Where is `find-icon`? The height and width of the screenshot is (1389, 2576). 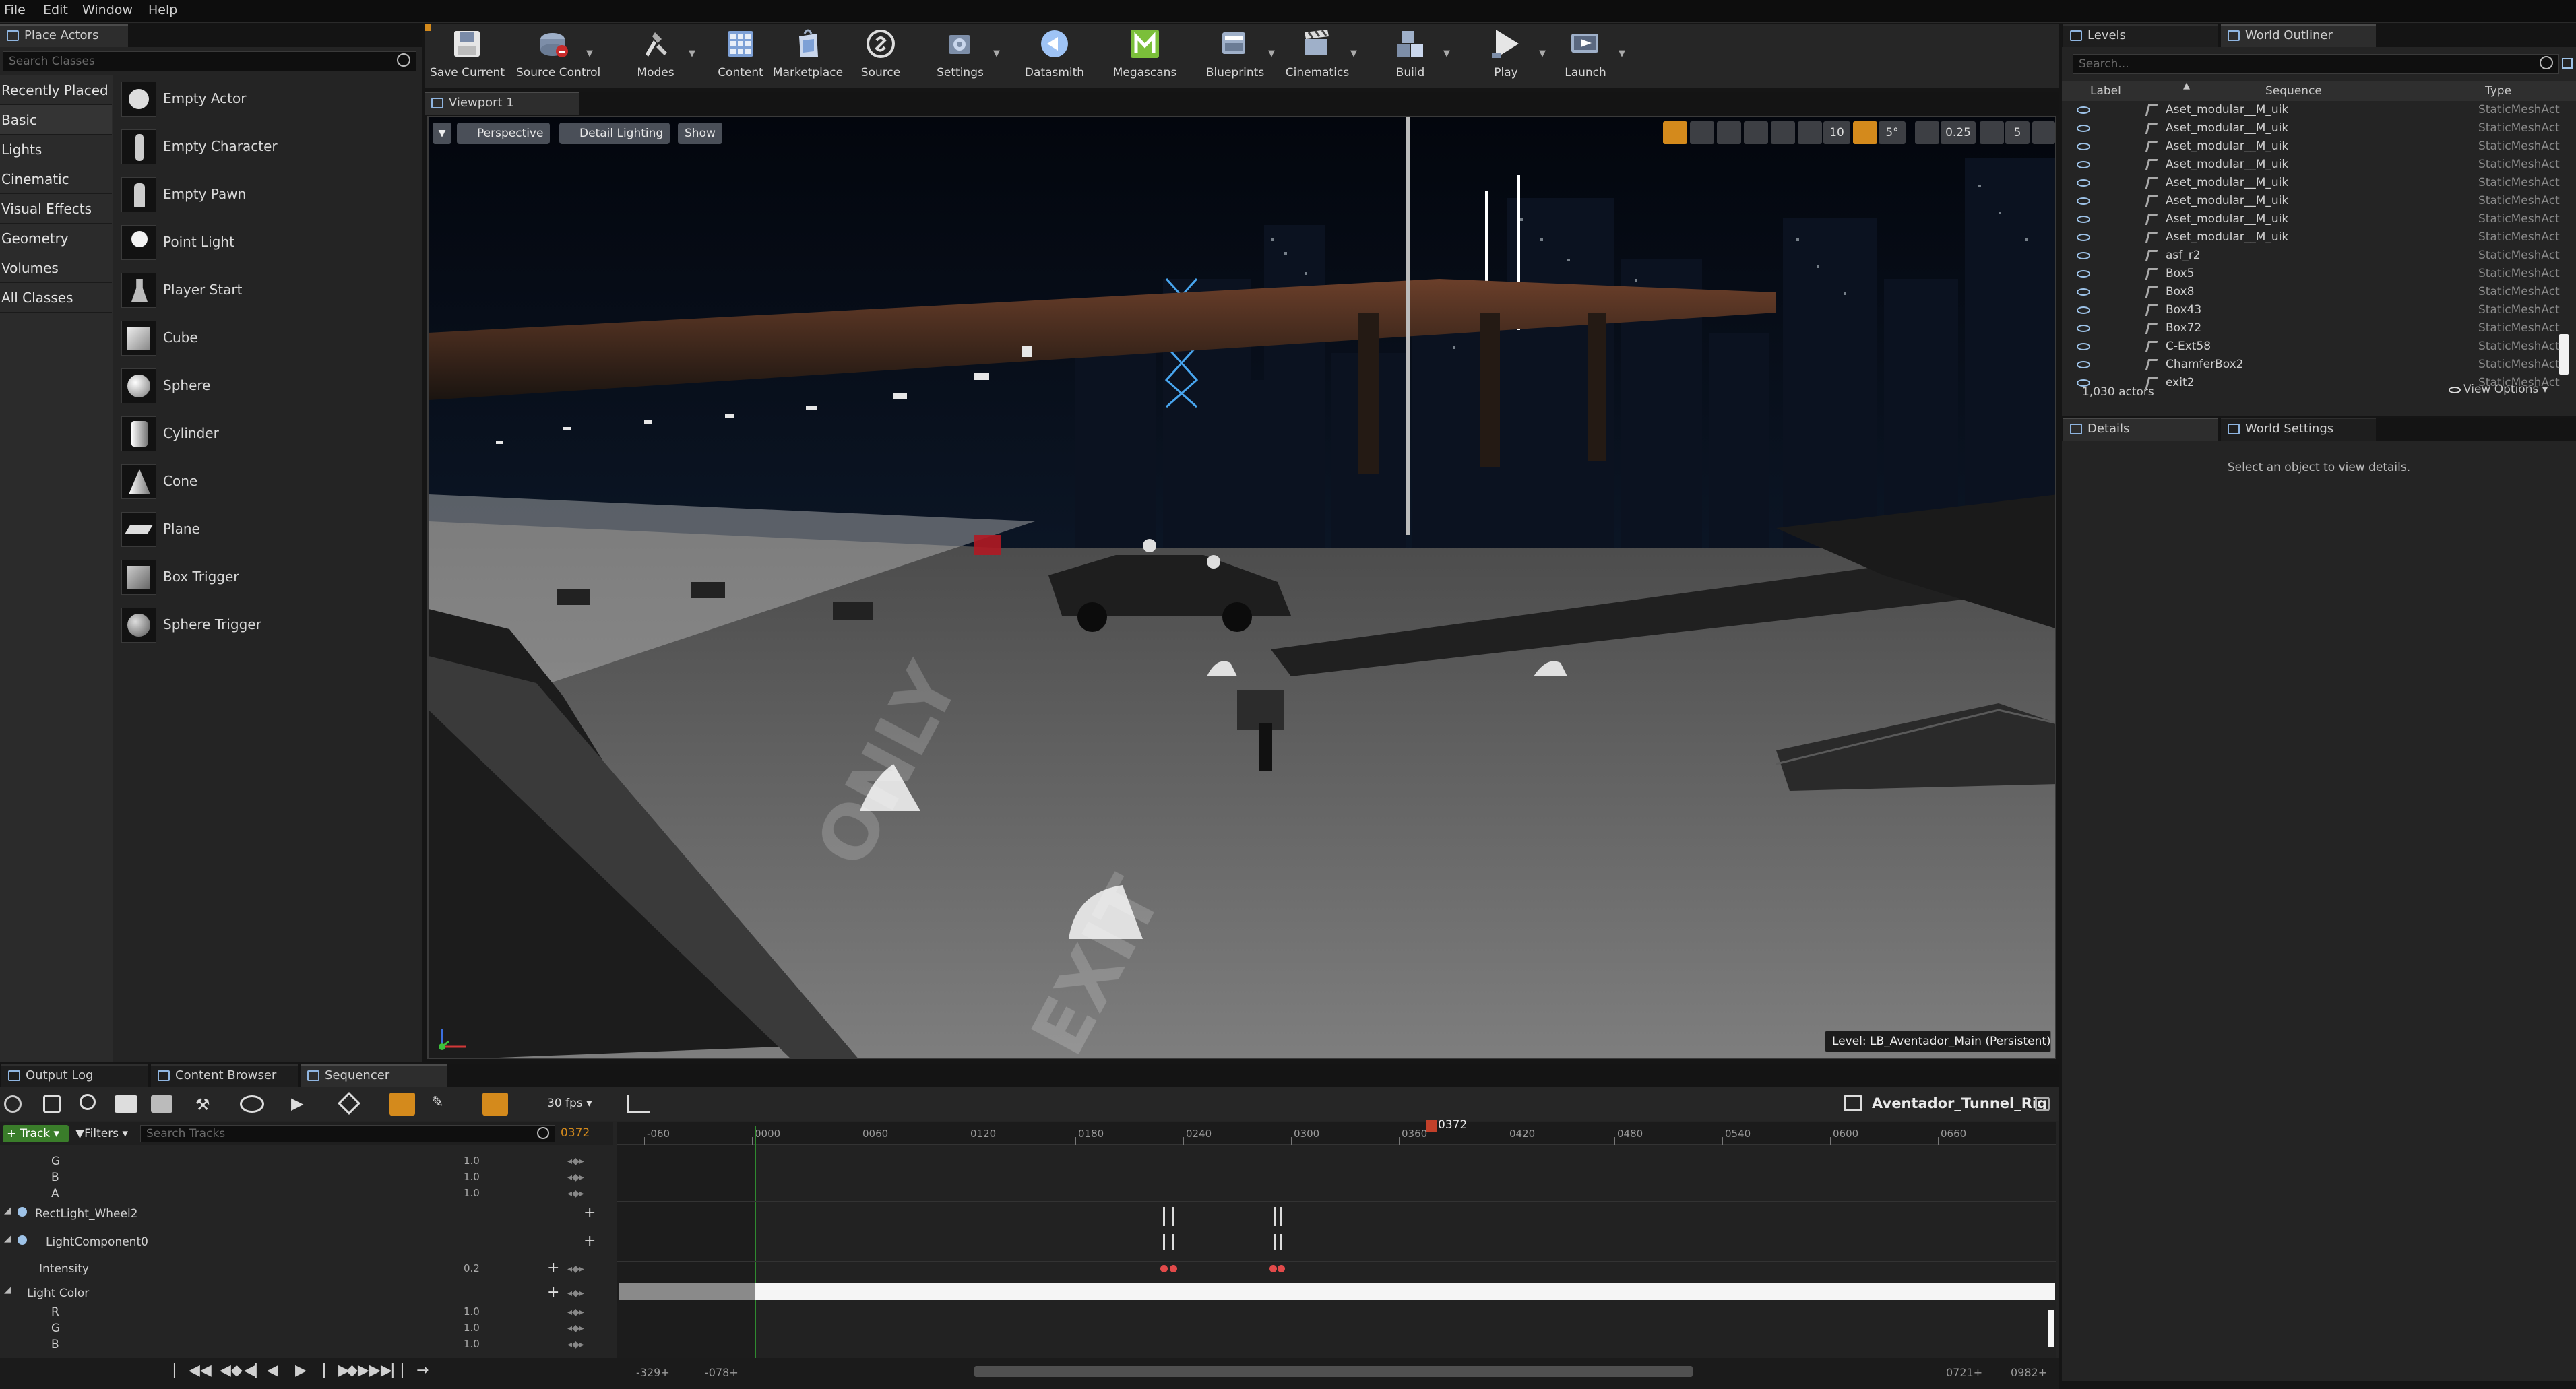
find-icon is located at coordinates (88, 1102).